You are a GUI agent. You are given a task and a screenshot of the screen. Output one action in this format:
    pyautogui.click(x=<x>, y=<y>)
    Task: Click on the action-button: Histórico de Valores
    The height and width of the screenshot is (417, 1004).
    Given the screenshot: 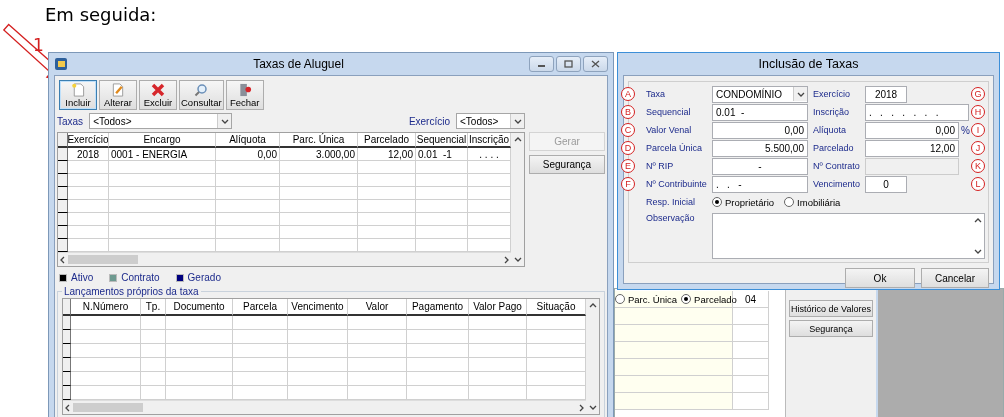 What is the action you would take?
    pyautogui.click(x=831, y=308)
    